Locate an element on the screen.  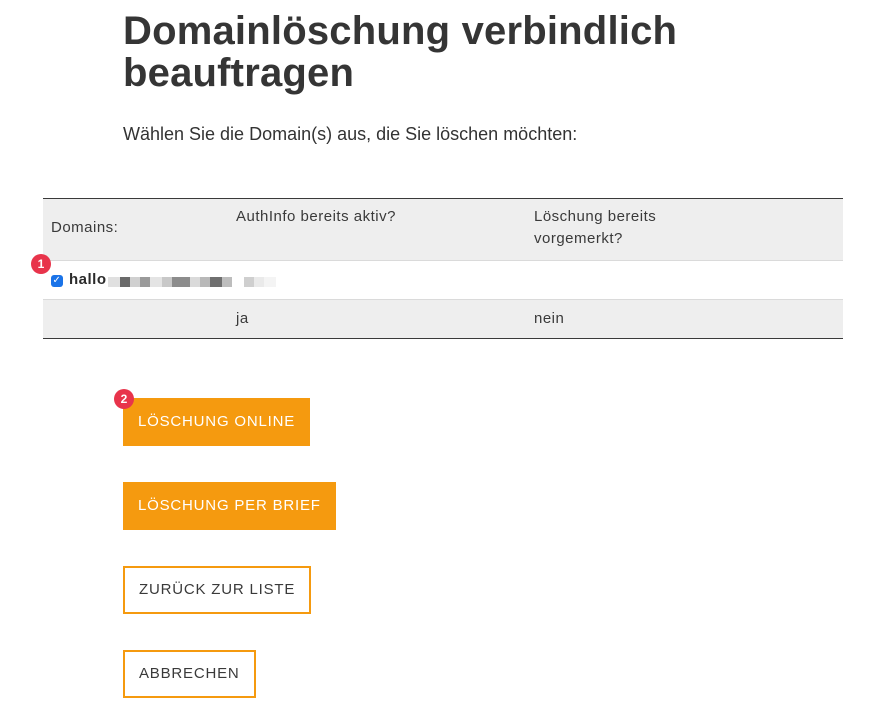
page-title: Domainlöschung verbindlich beauftragen is located at coordinates (400, 52).